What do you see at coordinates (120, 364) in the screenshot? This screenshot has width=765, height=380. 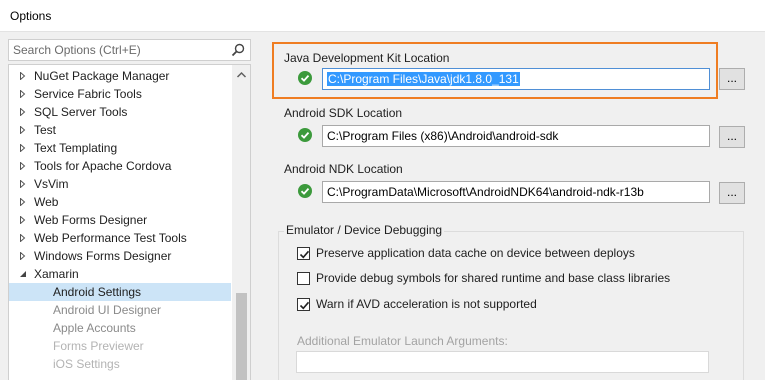 I see `tree-item-ios-settings: iOS Settings` at bounding box center [120, 364].